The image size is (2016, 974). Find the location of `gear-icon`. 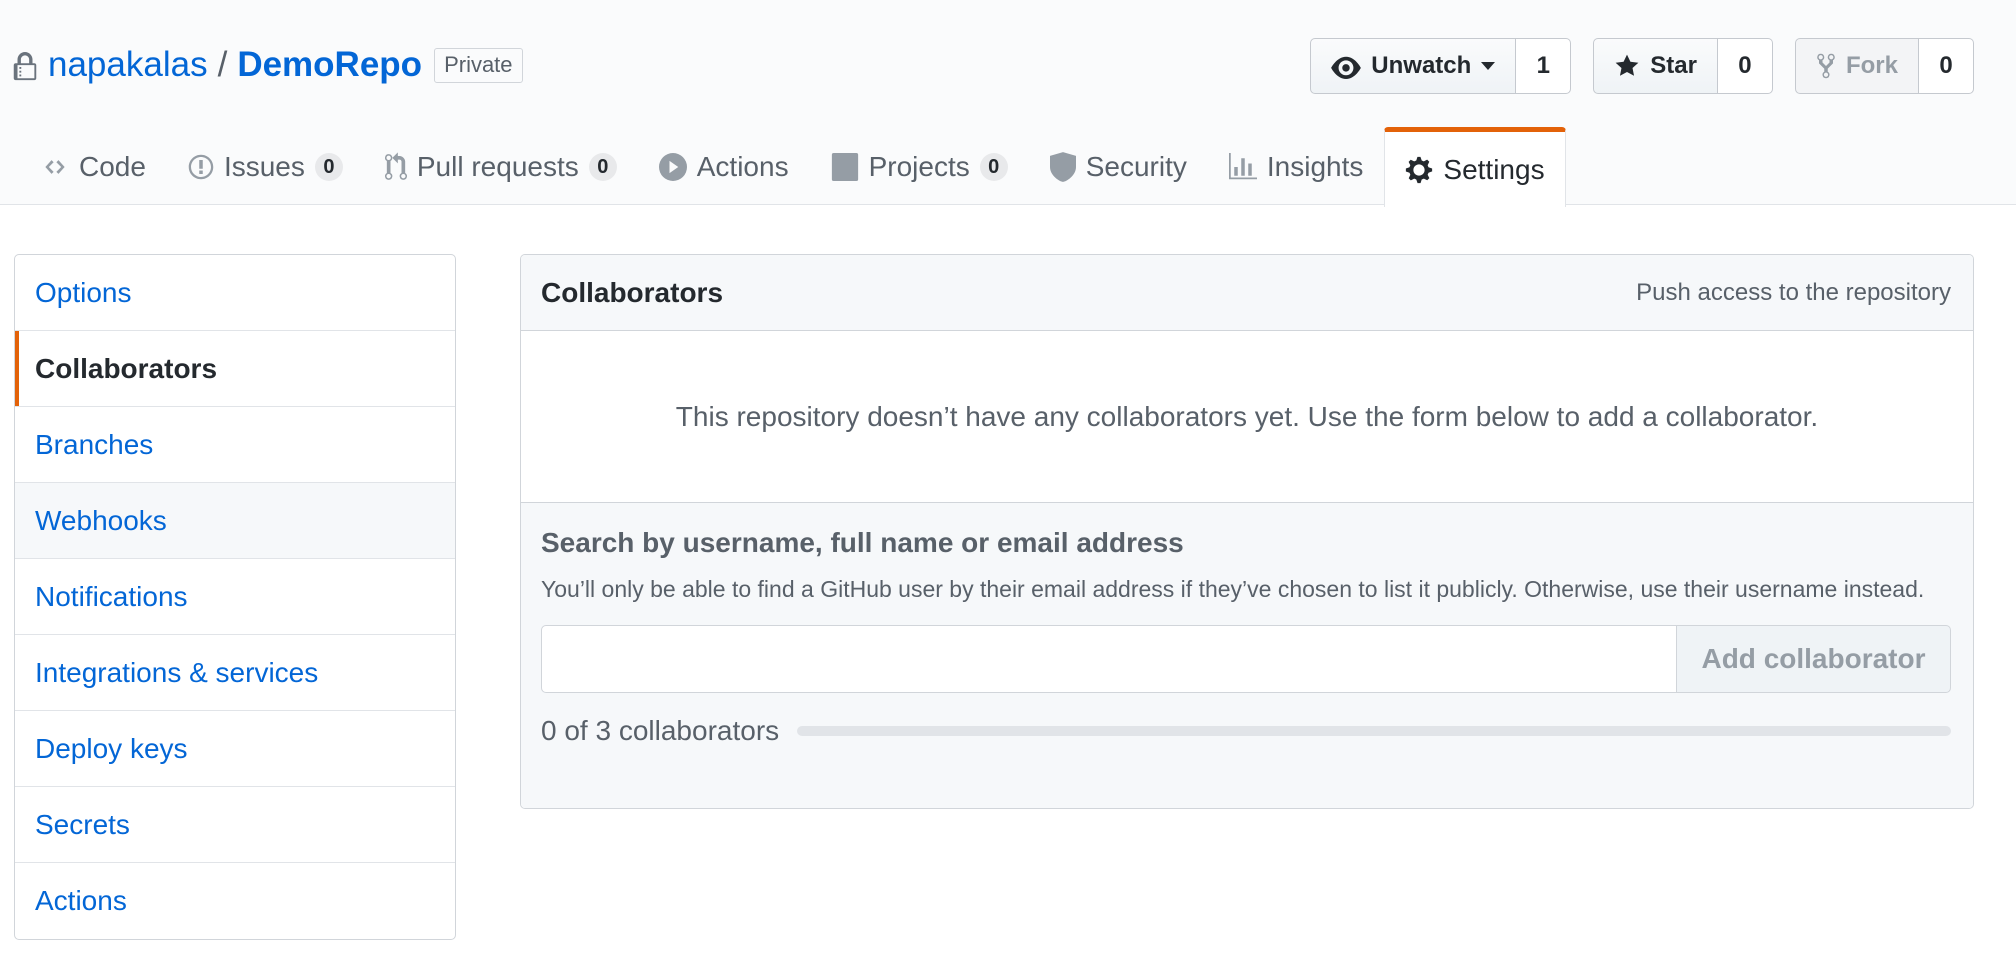

gear-icon is located at coordinates (1419, 169).